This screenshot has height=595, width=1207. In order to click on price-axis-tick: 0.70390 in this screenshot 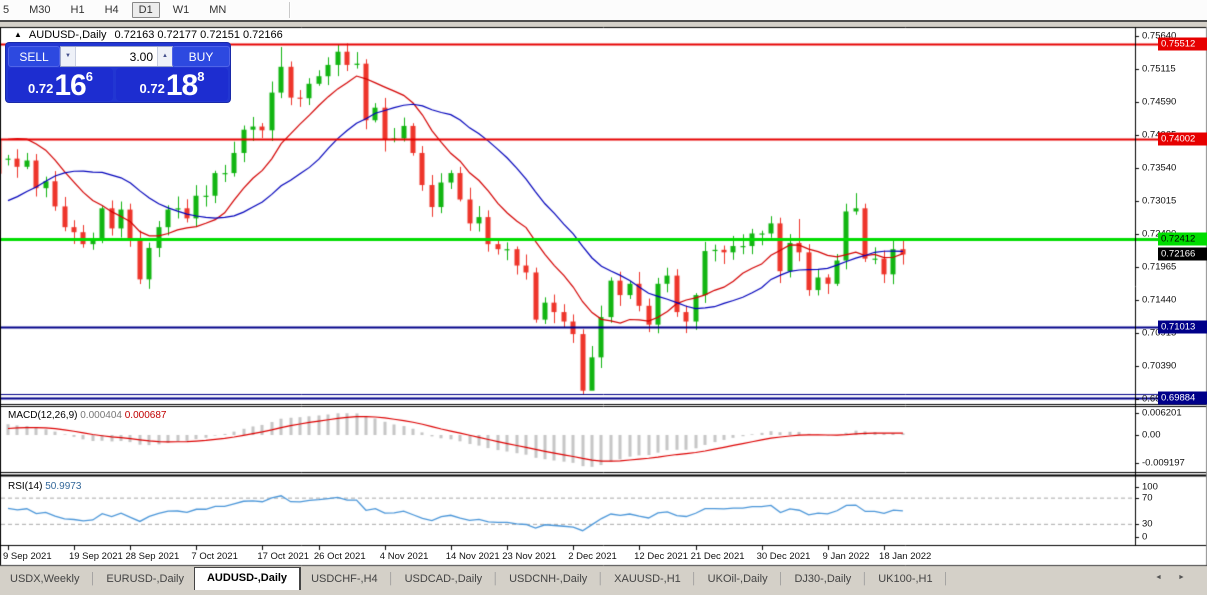, I will do `click(1159, 366)`.